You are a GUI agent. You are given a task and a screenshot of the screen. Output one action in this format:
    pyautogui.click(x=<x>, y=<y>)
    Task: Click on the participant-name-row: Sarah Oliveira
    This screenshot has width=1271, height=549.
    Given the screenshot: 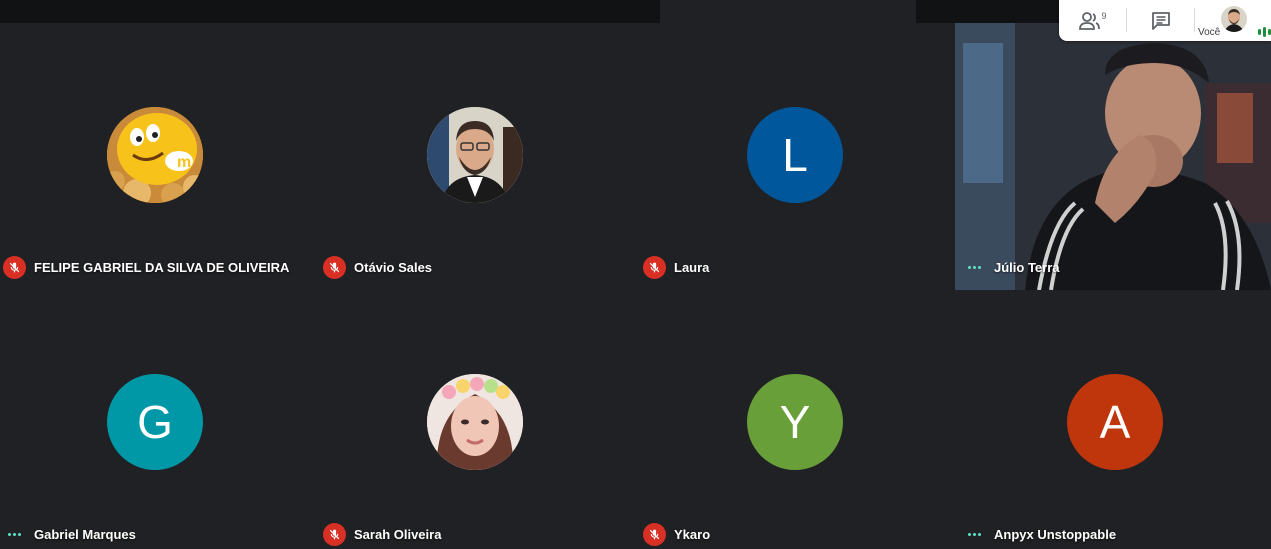 What is the action you would take?
    pyautogui.click(x=382, y=534)
    